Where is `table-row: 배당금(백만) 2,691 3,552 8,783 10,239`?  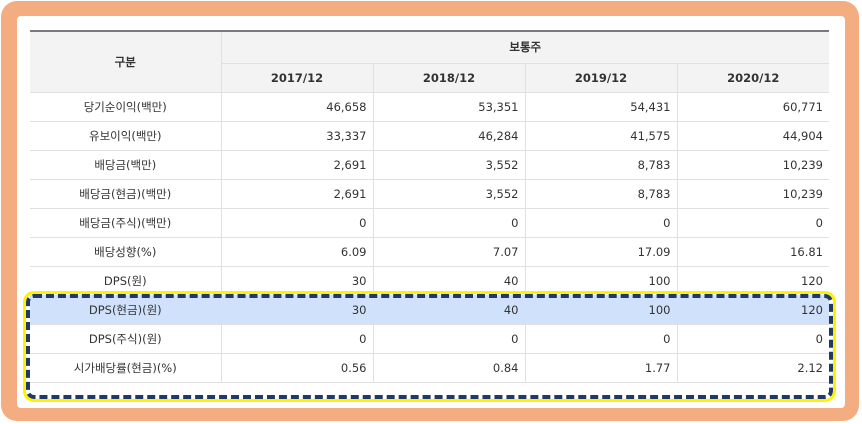
table-row: 배당금(백만) 2,691 3,552 8,783 10,239 is located at coordinates (429, 165).